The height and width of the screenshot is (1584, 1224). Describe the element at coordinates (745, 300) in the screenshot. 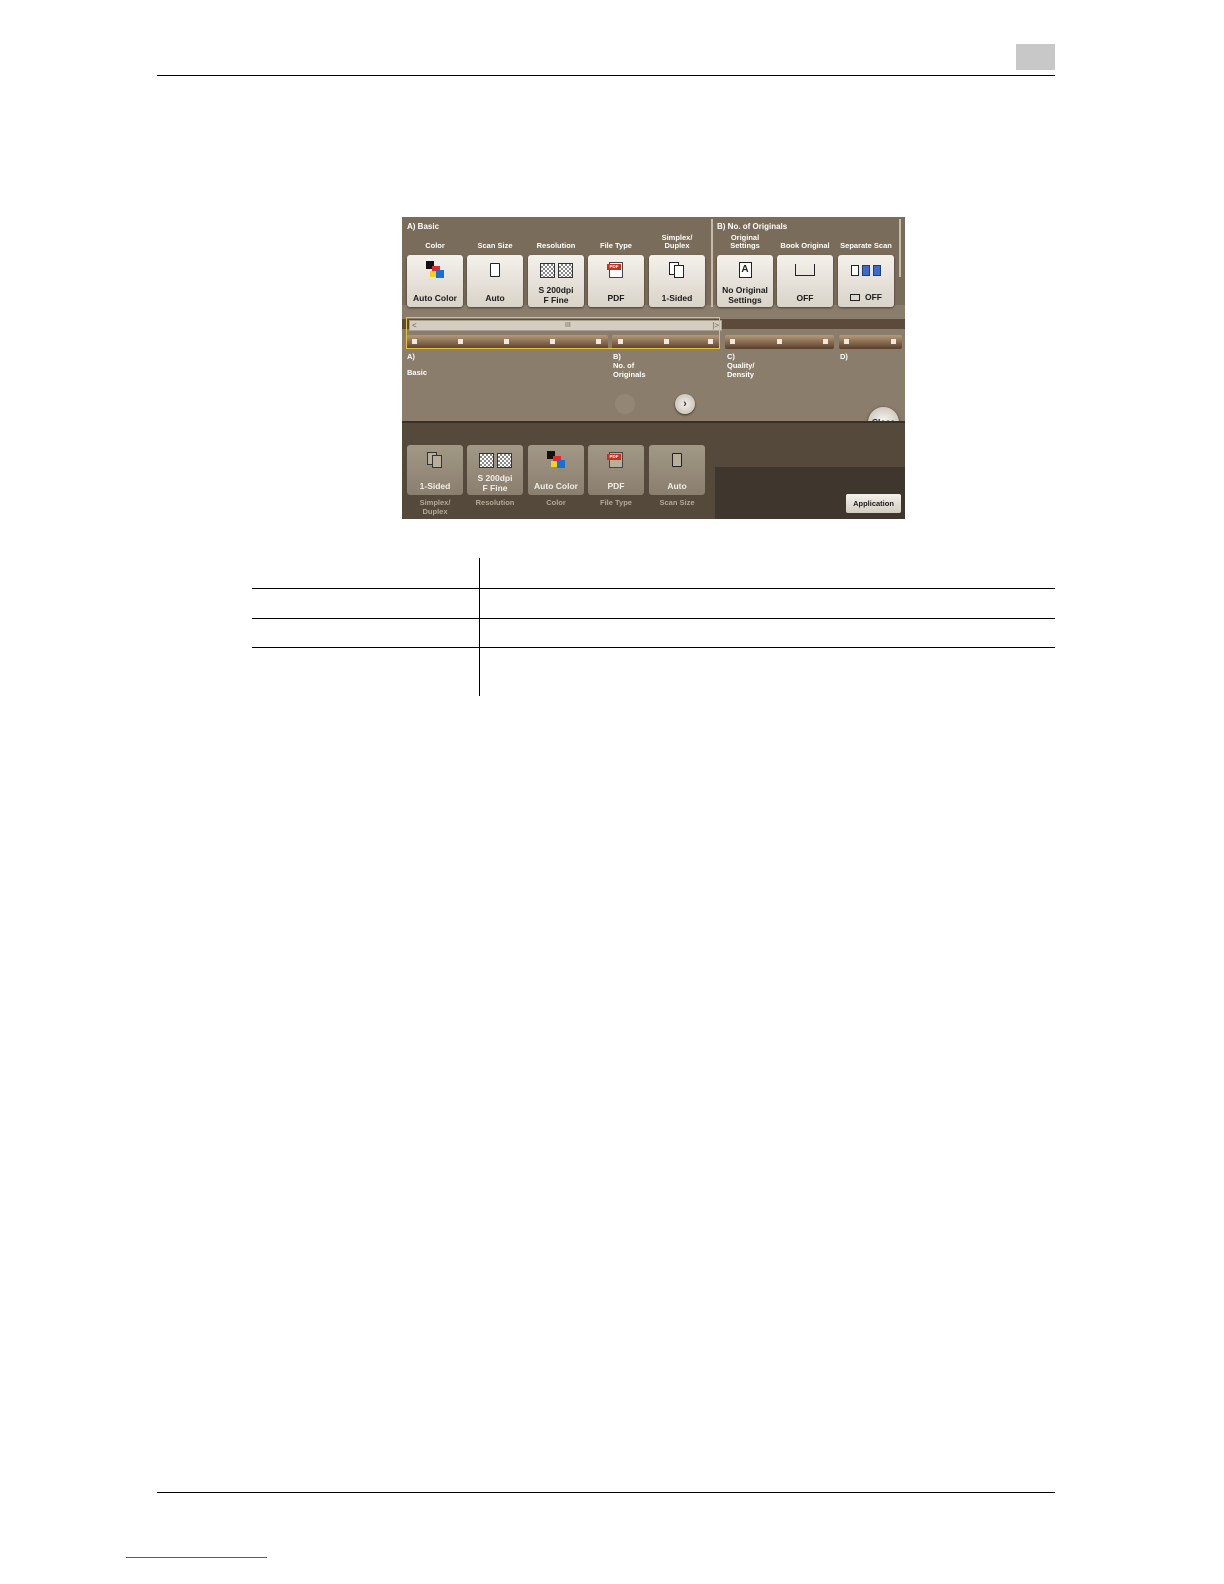

I see `value-line: Settings` at that location.